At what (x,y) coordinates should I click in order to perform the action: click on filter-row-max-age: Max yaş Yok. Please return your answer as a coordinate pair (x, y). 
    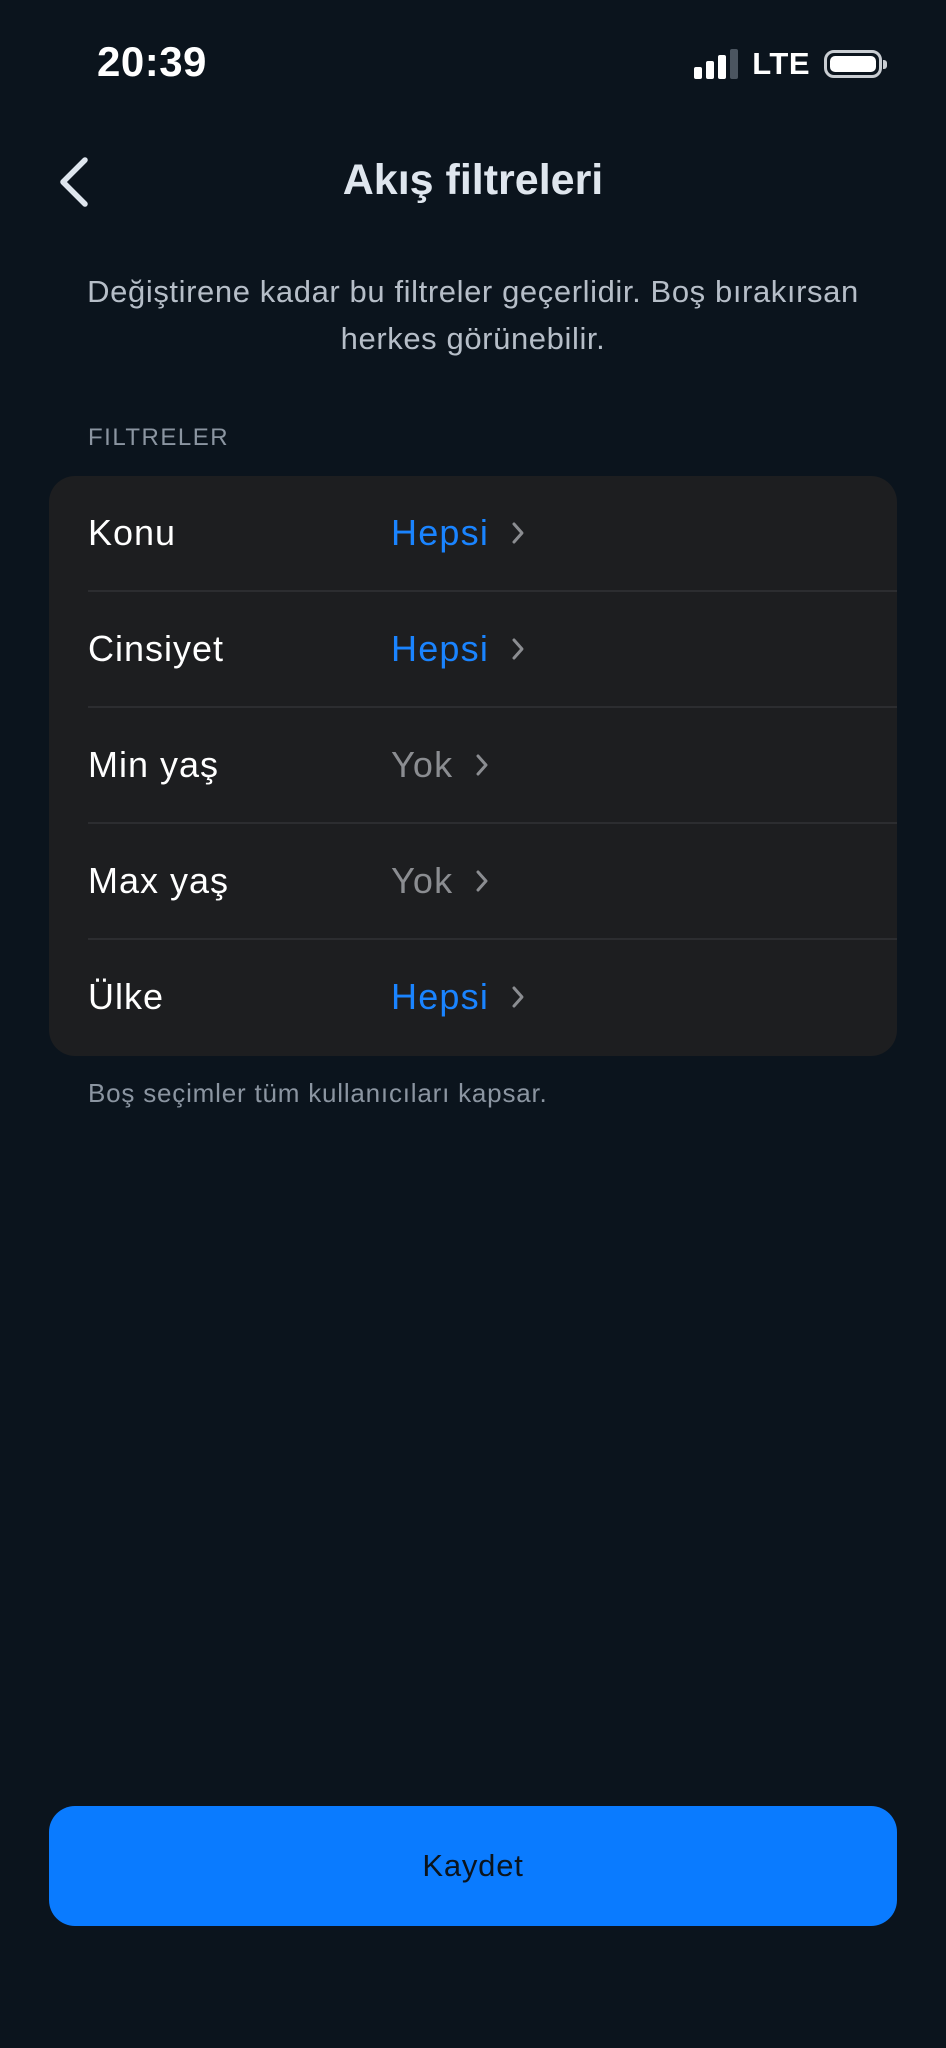
    Looking at the image, I should click on (473, 882).